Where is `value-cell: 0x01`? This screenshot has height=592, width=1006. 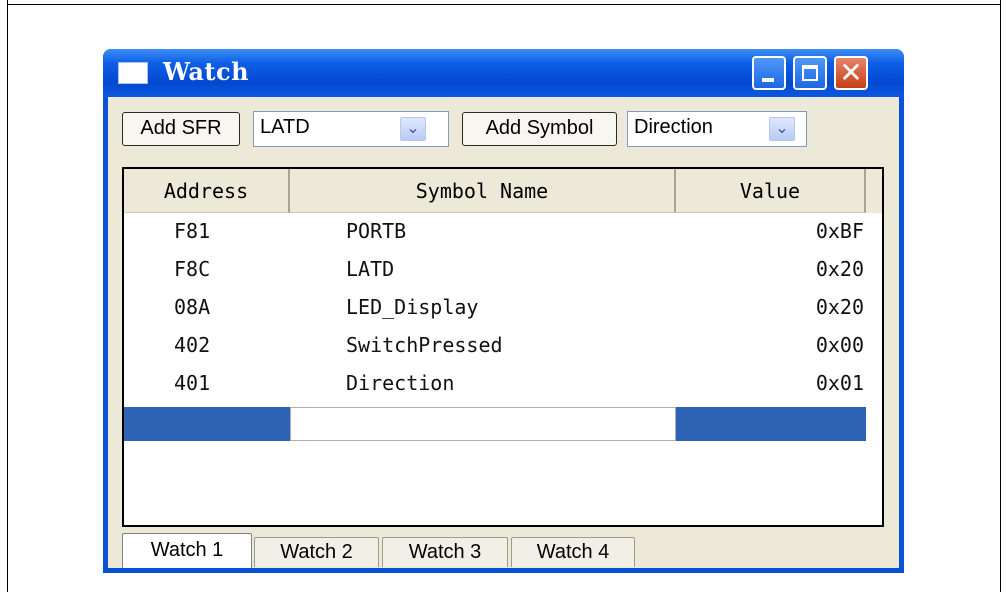
value-cell: 0x01 is located at coordinates (839, 383).